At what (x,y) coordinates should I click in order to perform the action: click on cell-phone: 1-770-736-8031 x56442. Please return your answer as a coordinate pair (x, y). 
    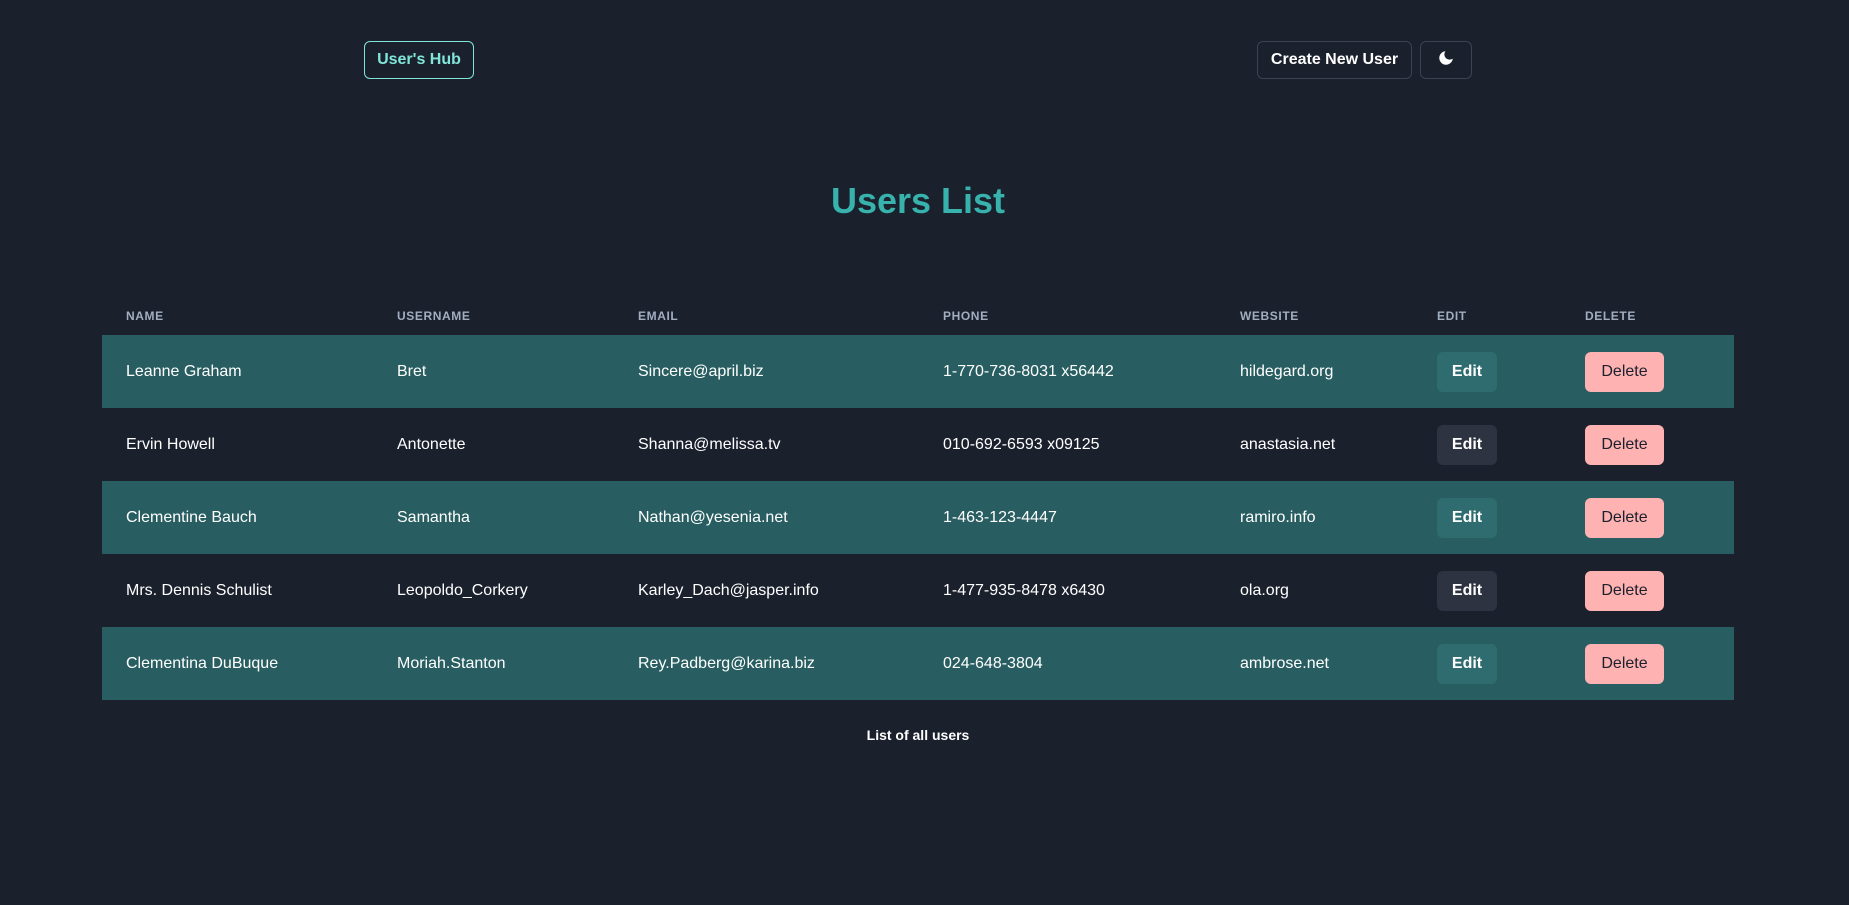
    Looking at the image, I should click on (1067, 371).